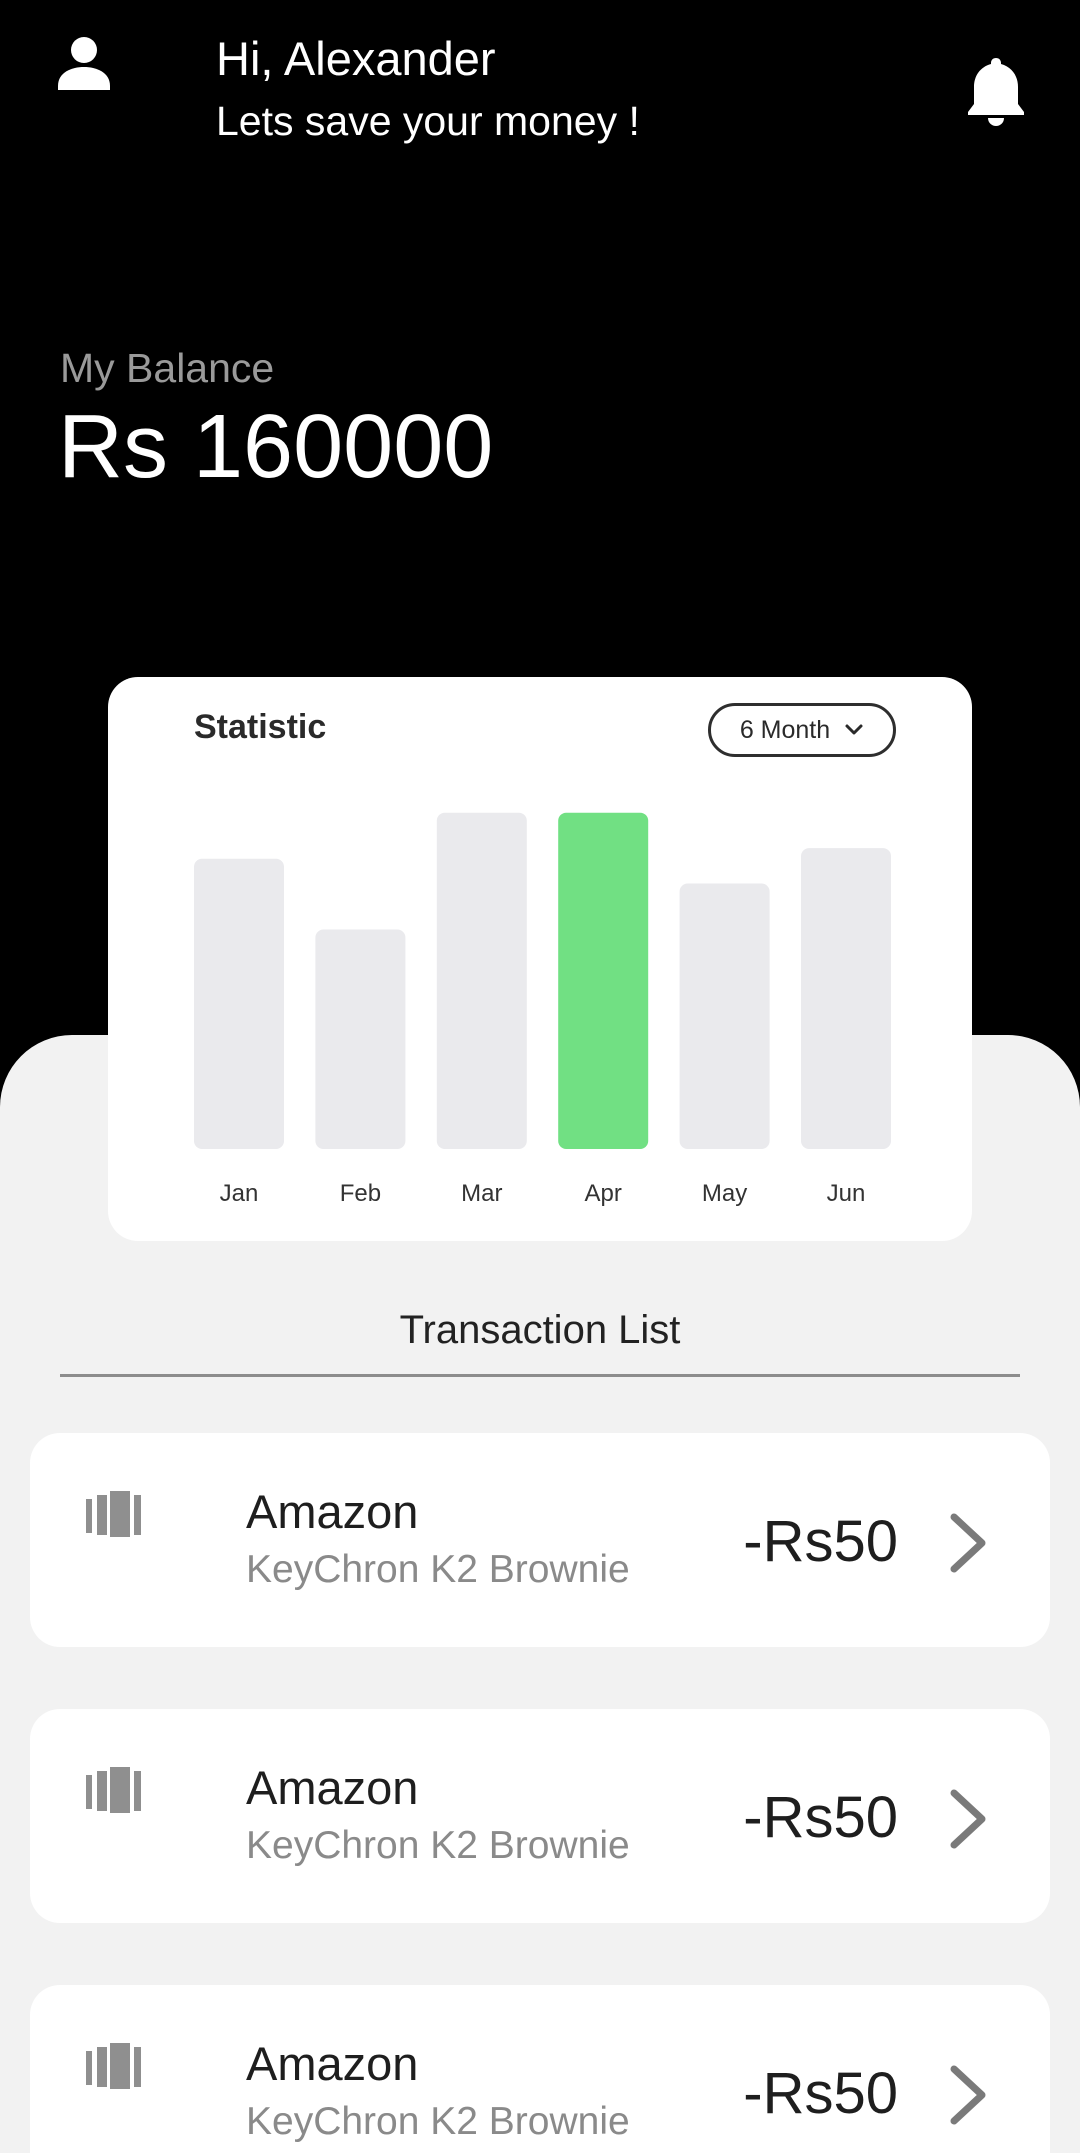  Describe the element at coordinates (481, 1193) in the screenshot. I see `x-tick-label: Mar` at that location.